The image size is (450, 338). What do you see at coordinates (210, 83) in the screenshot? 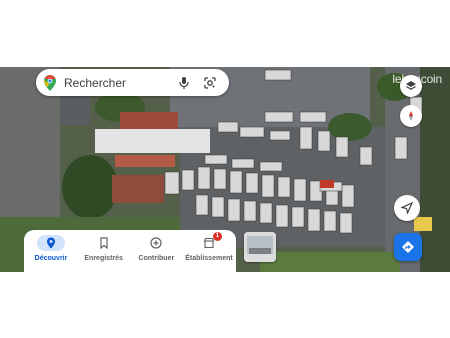
I see `google-lens-icon` at bounding box center [210, 83].